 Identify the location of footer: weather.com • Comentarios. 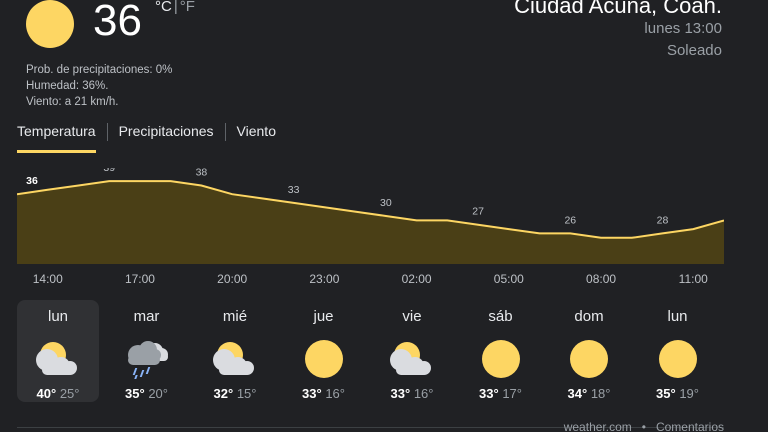
(644, 426).